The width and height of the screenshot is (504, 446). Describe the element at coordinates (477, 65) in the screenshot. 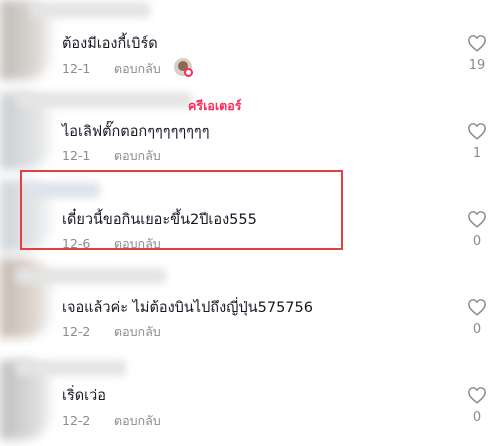

I see `like-count: 19` at that location.